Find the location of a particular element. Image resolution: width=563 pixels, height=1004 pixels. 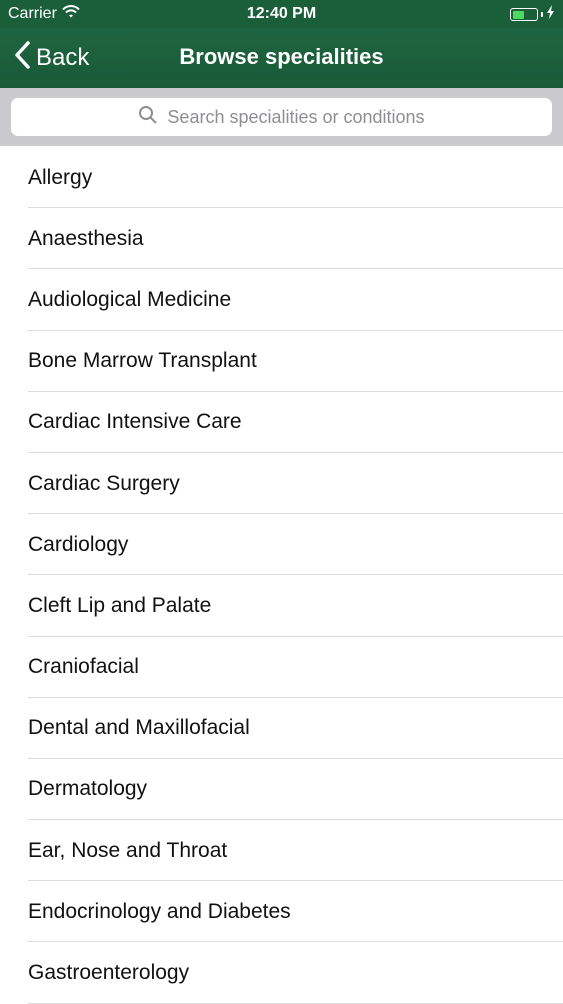

battery-indicator is located at coordinates (532, 14).